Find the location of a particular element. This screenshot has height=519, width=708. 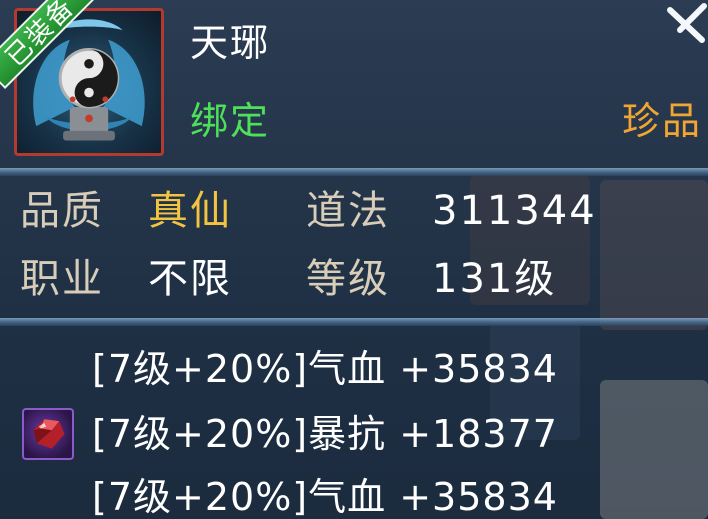

item-name: 天琊 is located at coordinates (230, 43).